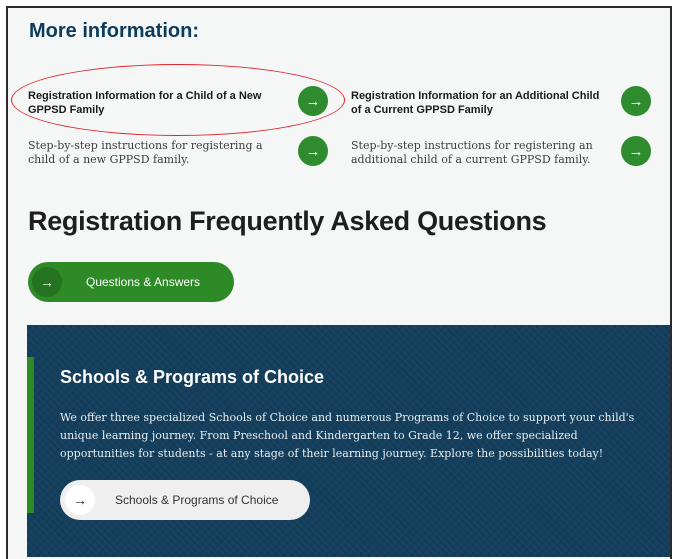 The height and width of the screenshot is (559, 678). Describe the element at coordinates (197, 500) in the screenshot. I see `schools-programs-of-choice-label: Schools & Programs of Choice` at that location.